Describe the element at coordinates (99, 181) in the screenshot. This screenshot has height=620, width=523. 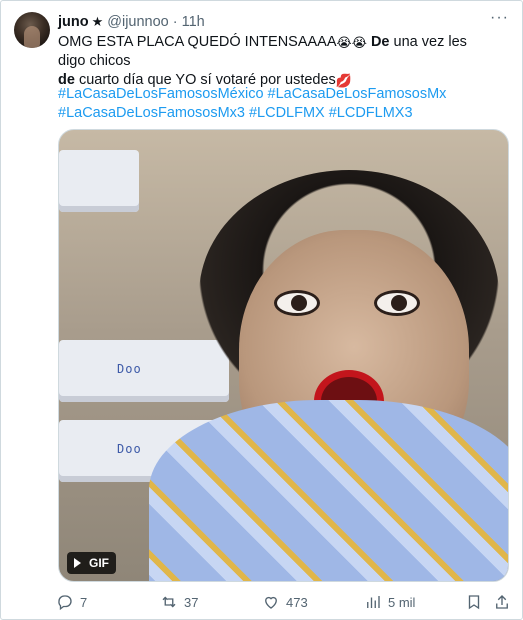
I see `store-shelf-box` at that location.